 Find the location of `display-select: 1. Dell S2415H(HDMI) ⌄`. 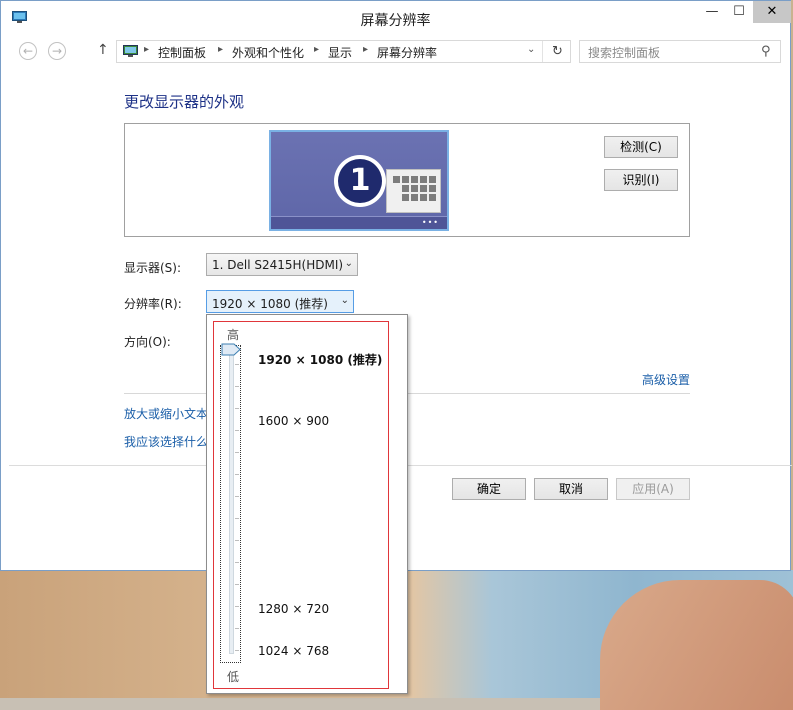

display-select: 1. Dell S2415H(HDMI) ⌄ is located at coordinates (282, 264).